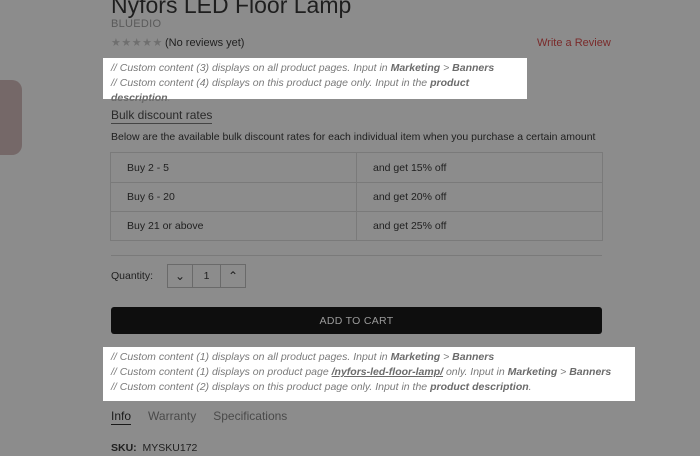 The image size is (700, 456). I want to click on table-cell-qty: Buy 6 - 20, so click(151, 197).